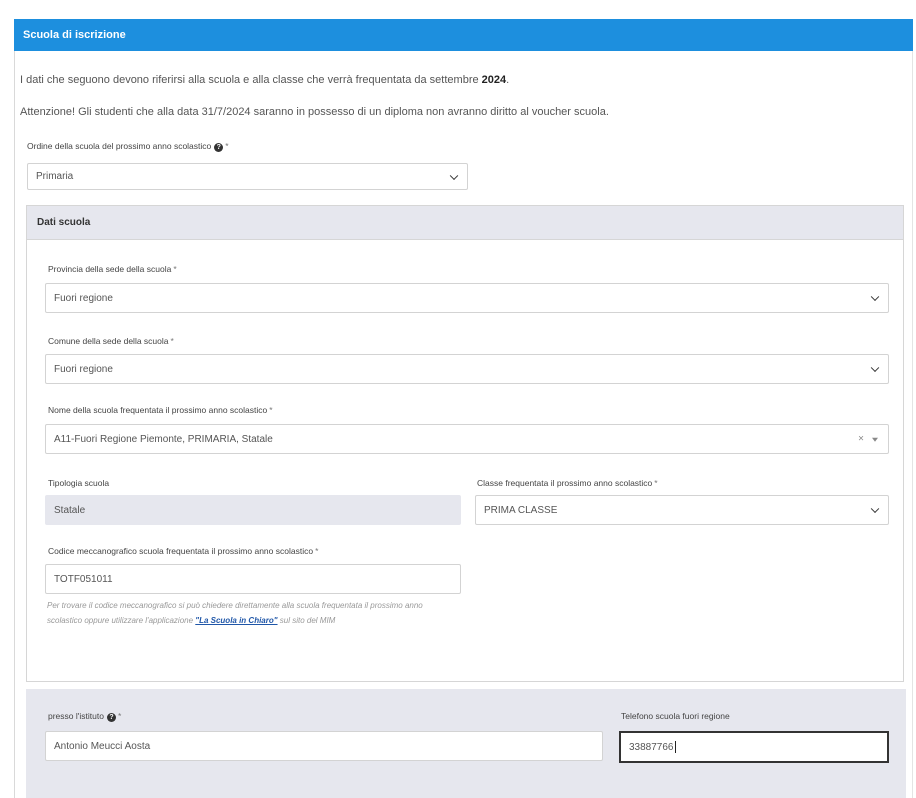 The image size is (916, 798). Describe the element at coordinates (83, 369) in the screenshot. I see `comune-select-value: Fuori regione` at that location.